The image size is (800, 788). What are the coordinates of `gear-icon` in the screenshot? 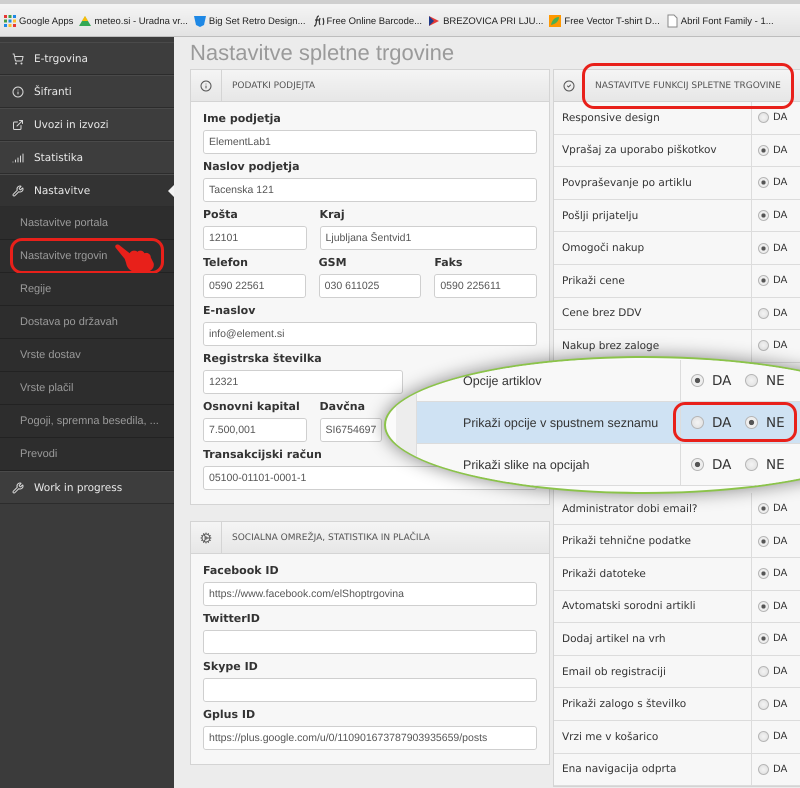 It's located at (206, 538).